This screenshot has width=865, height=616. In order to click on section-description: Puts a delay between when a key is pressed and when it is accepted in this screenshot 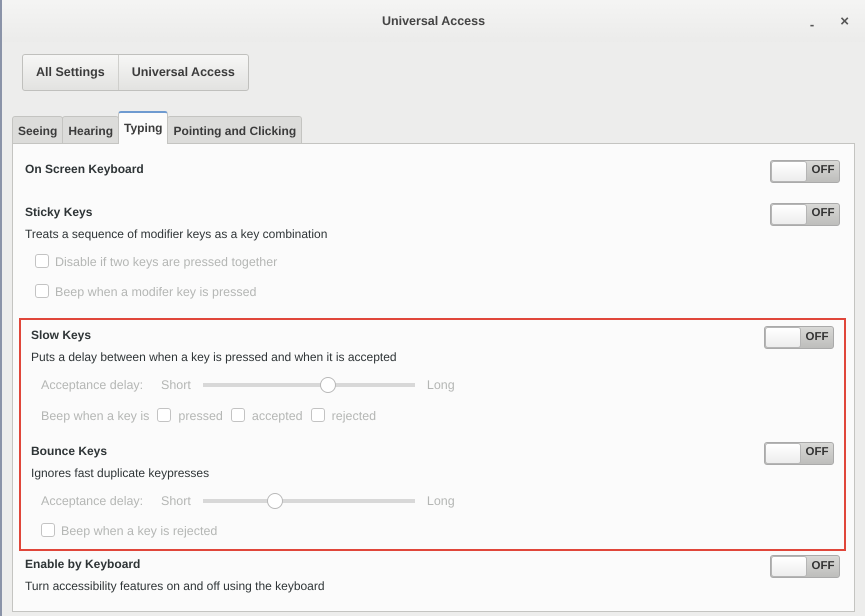, I will do `click(214, 357)`.